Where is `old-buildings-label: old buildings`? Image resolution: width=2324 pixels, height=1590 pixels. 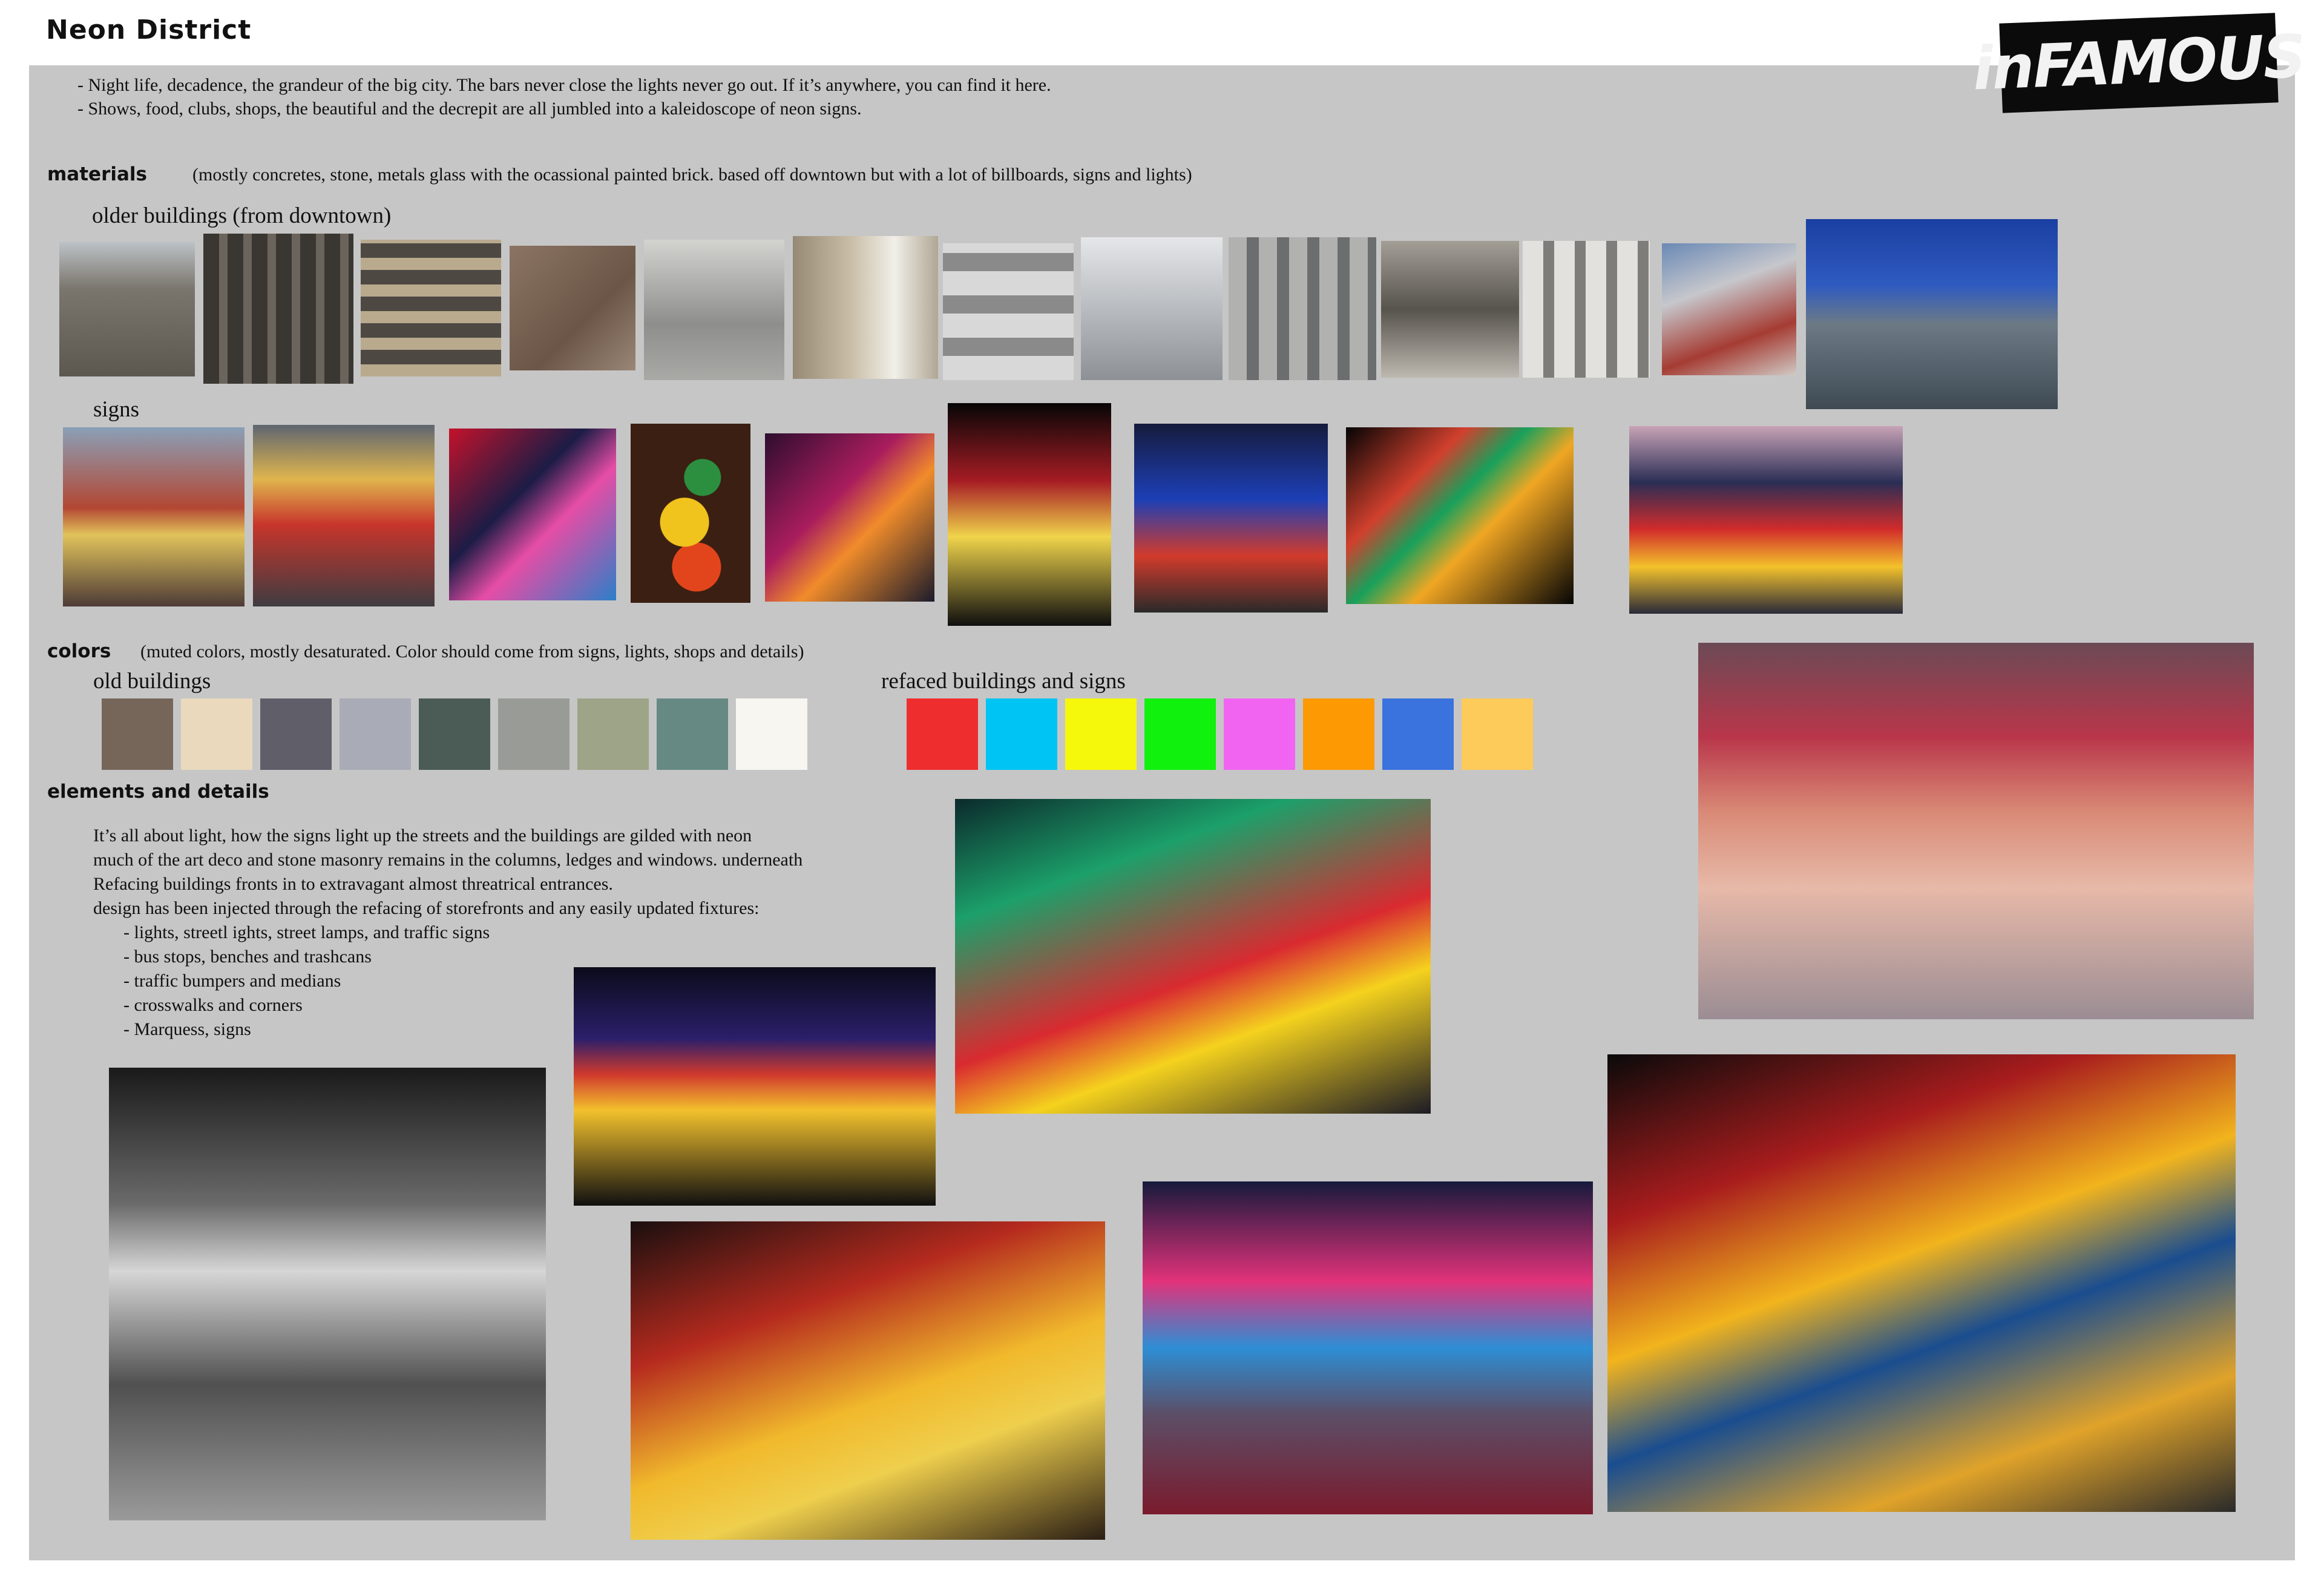 old-buildings-label: old buildings is located at coordinates (152, 681).